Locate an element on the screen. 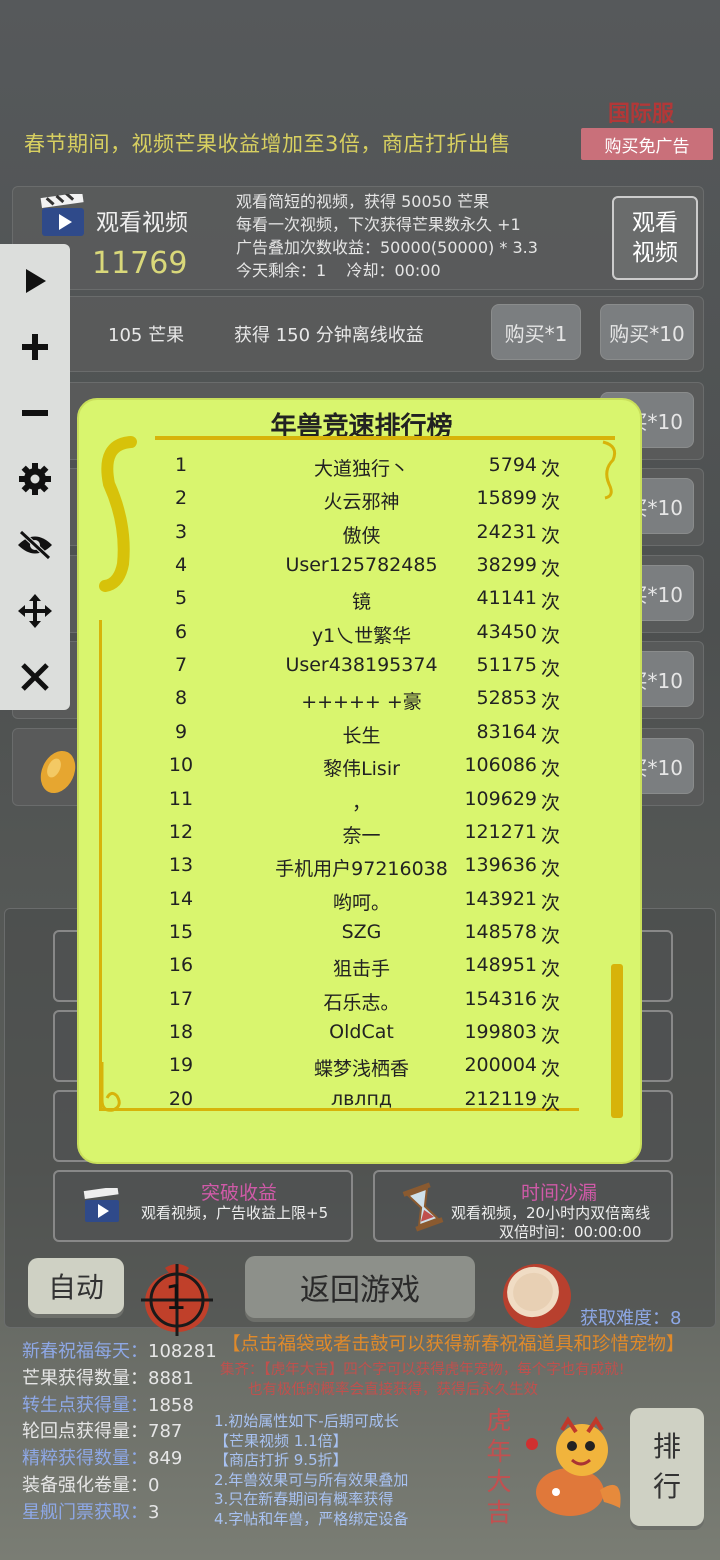 The width and height of the screenshot is (720, 1560). clapperboard-icon is located at coordinates (63, 215).